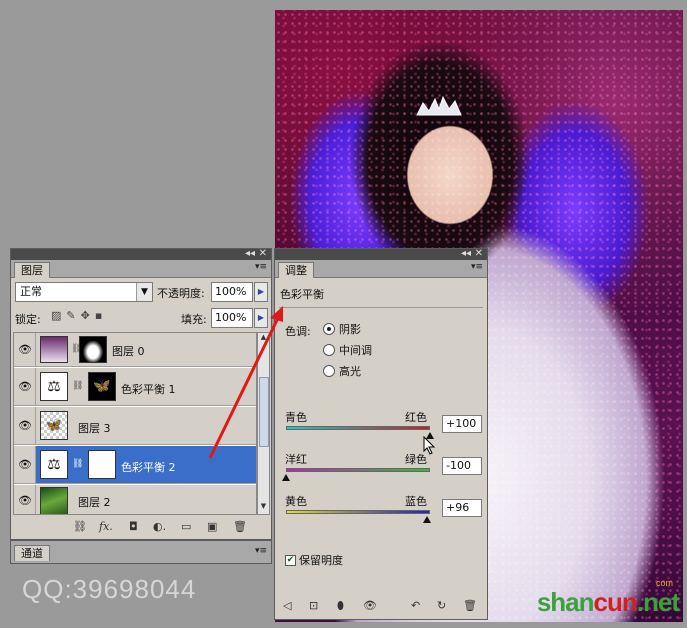 The height and width of the screenshot is (628, 687). Describe the element at coordinates (245, 382) in the screenshot. I see `annotation-arrow` at that location.